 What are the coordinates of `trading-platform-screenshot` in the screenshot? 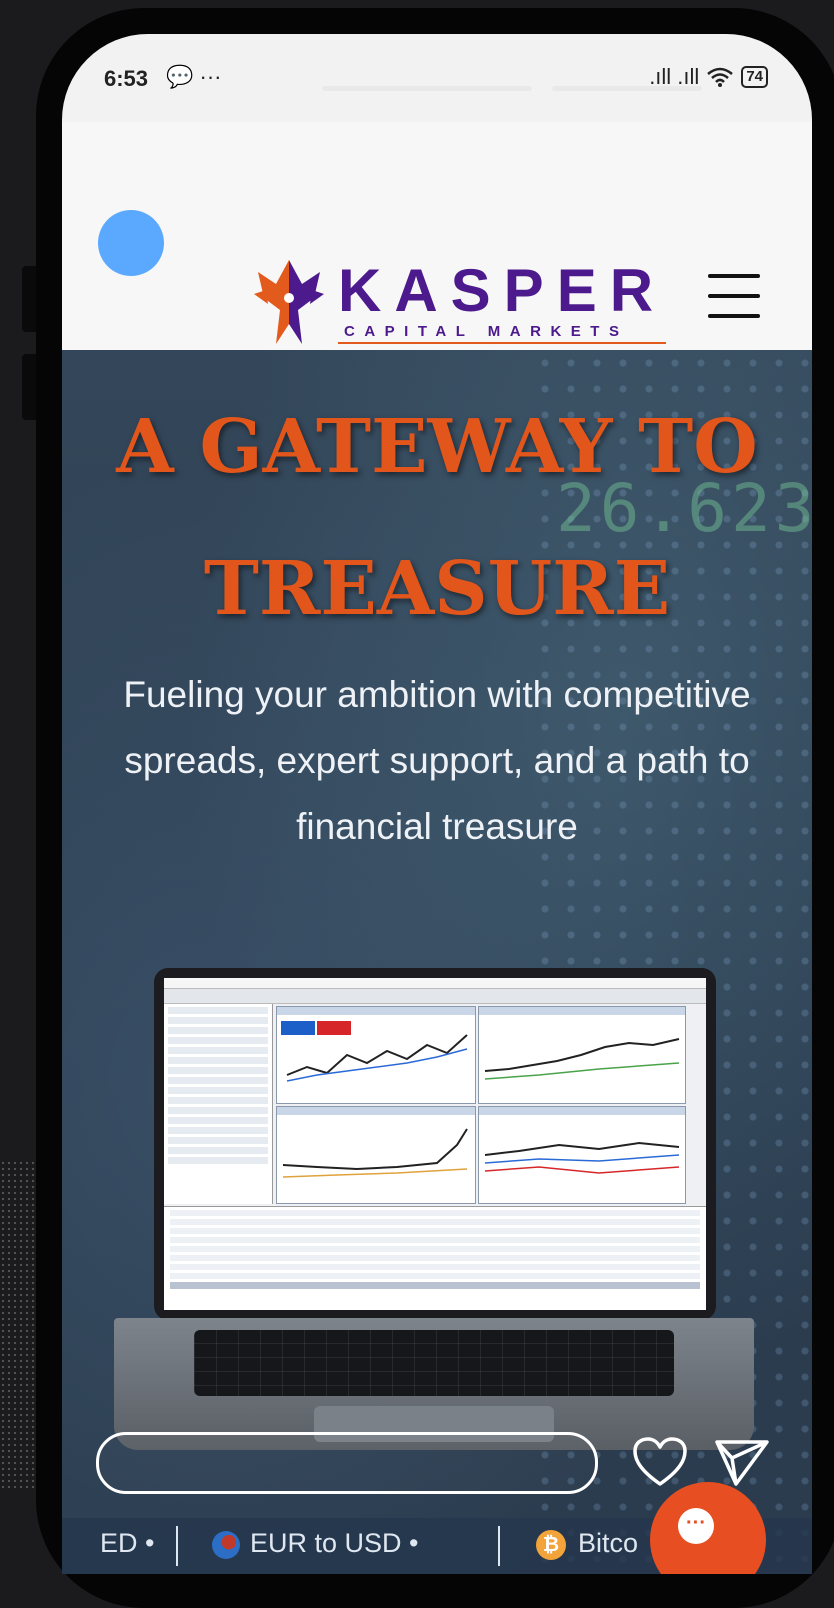 It's located at (435, 1144).